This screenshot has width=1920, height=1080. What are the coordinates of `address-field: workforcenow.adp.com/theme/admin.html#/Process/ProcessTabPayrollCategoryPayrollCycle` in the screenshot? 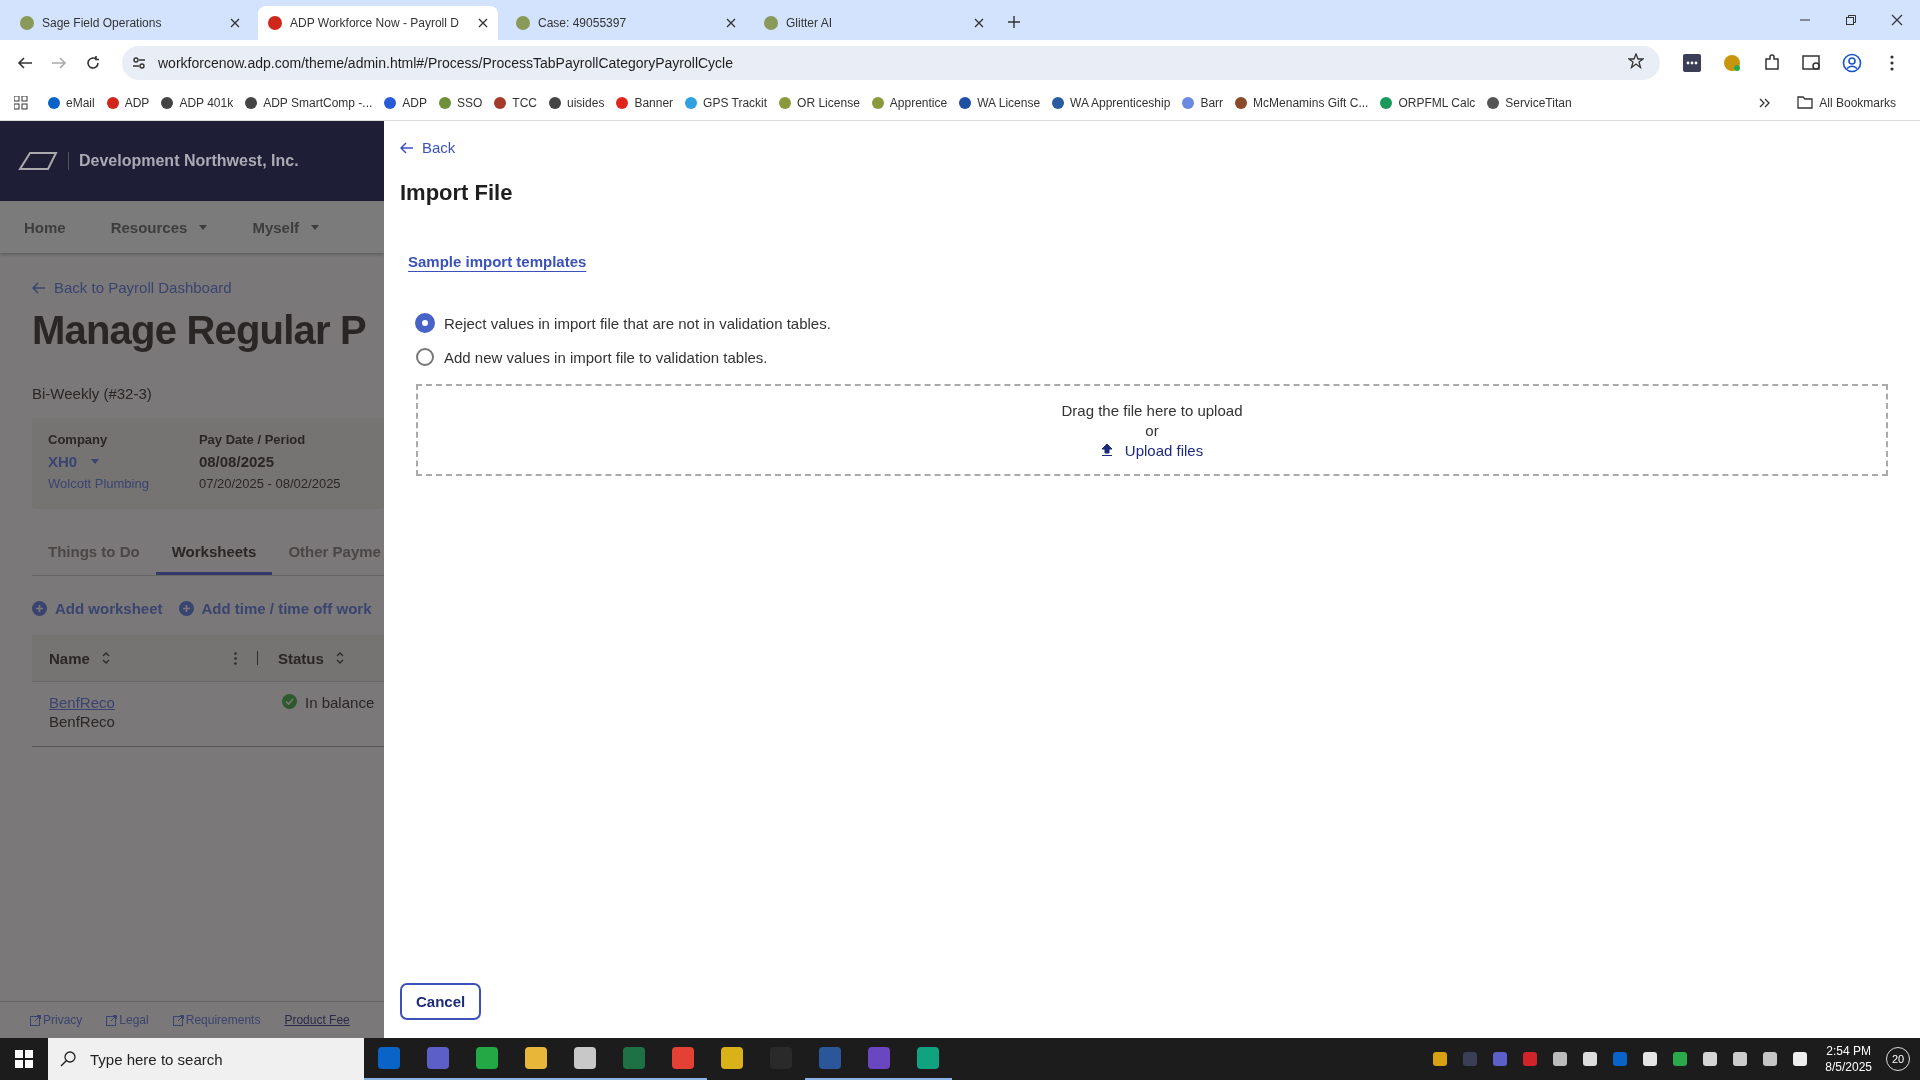 It's located at (891, 62).